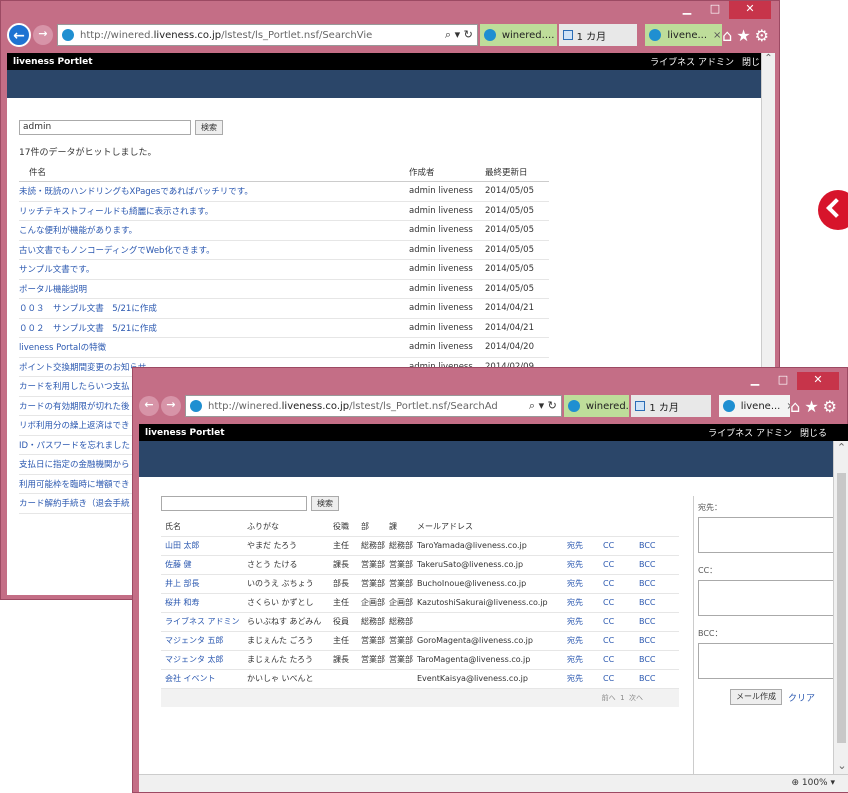  Describe the element at coordinates (636, 698) in the screenshot. I see `pager-next: 次へ` at that location.